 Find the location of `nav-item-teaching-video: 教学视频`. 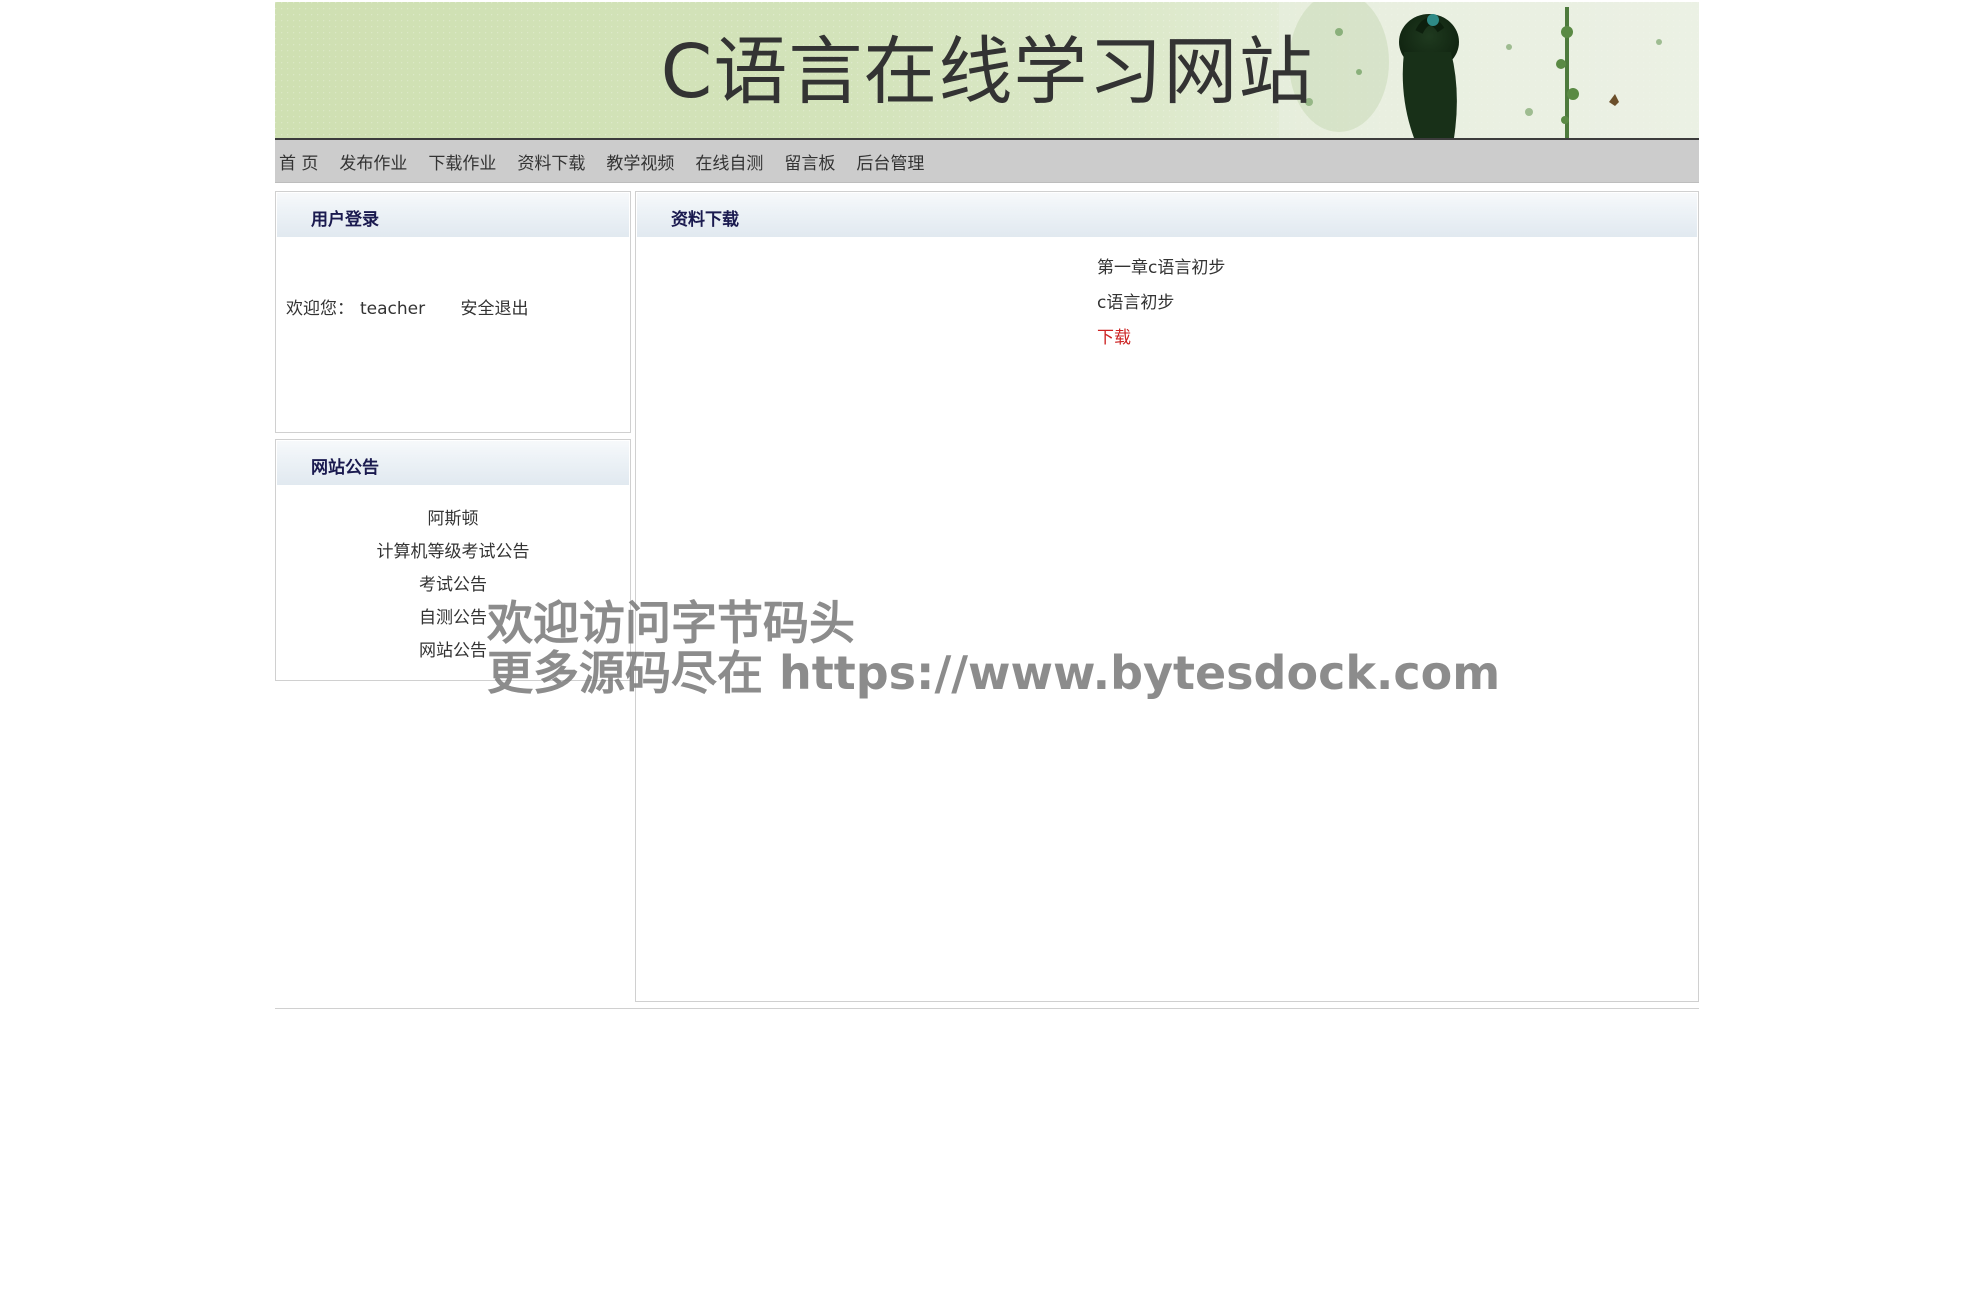

nav-item-teaching-video: 教学视频 is located at coordinates (640, 161).